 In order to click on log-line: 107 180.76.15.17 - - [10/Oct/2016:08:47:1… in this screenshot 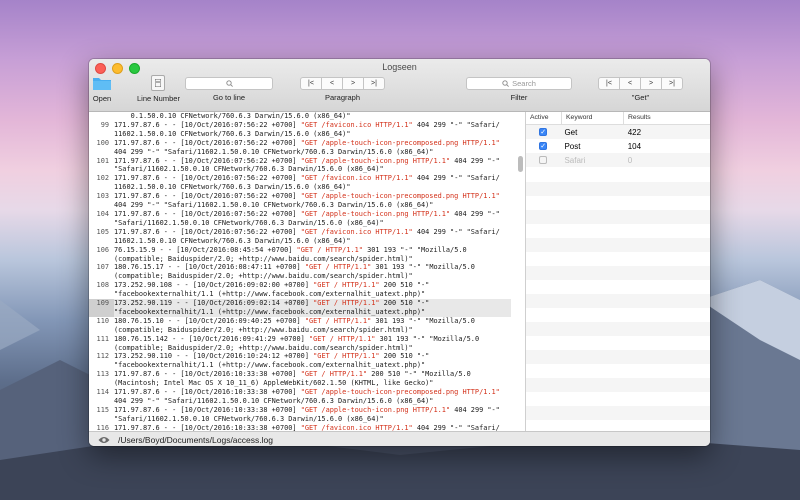, I will do `click(300, 267)`.